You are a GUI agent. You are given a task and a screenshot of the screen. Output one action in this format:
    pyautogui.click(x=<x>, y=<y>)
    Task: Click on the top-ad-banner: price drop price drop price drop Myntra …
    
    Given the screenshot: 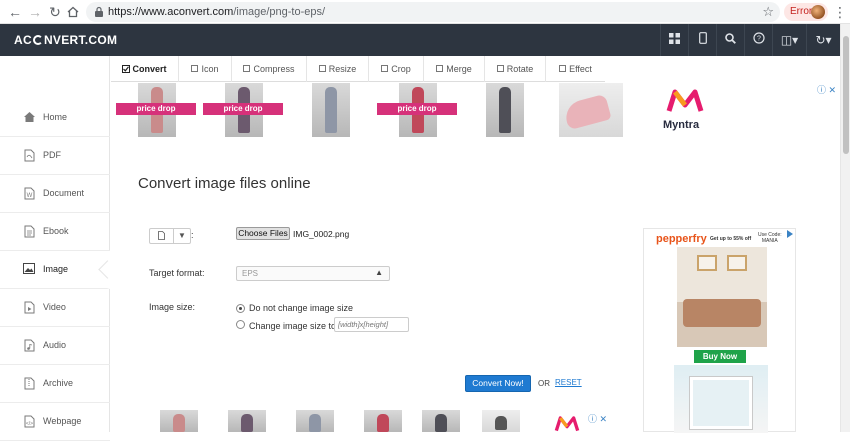 What is the action you would take?
    pyautogui.click(x=476, y=110)
    